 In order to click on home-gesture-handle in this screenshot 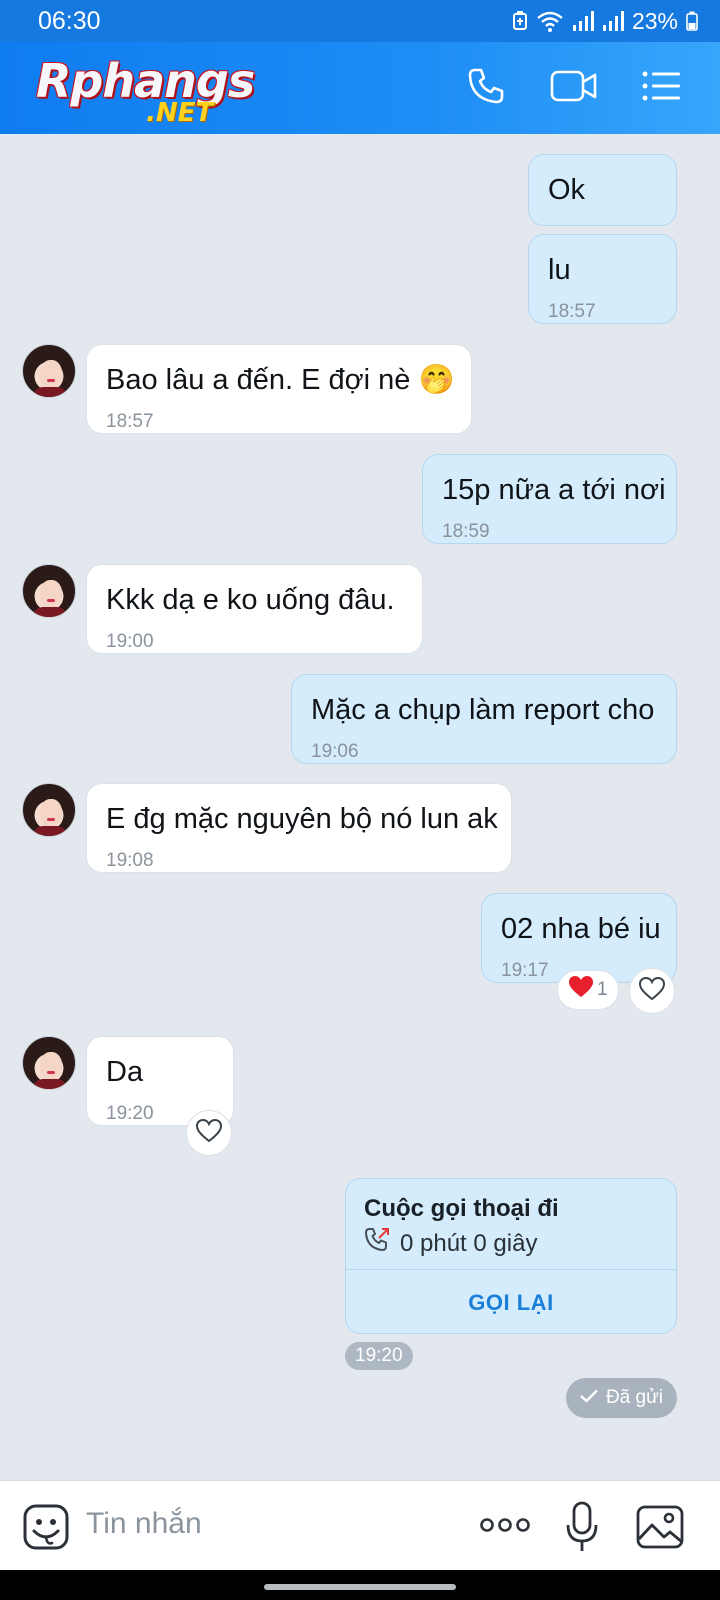, I will do `click(360, 1587)`.